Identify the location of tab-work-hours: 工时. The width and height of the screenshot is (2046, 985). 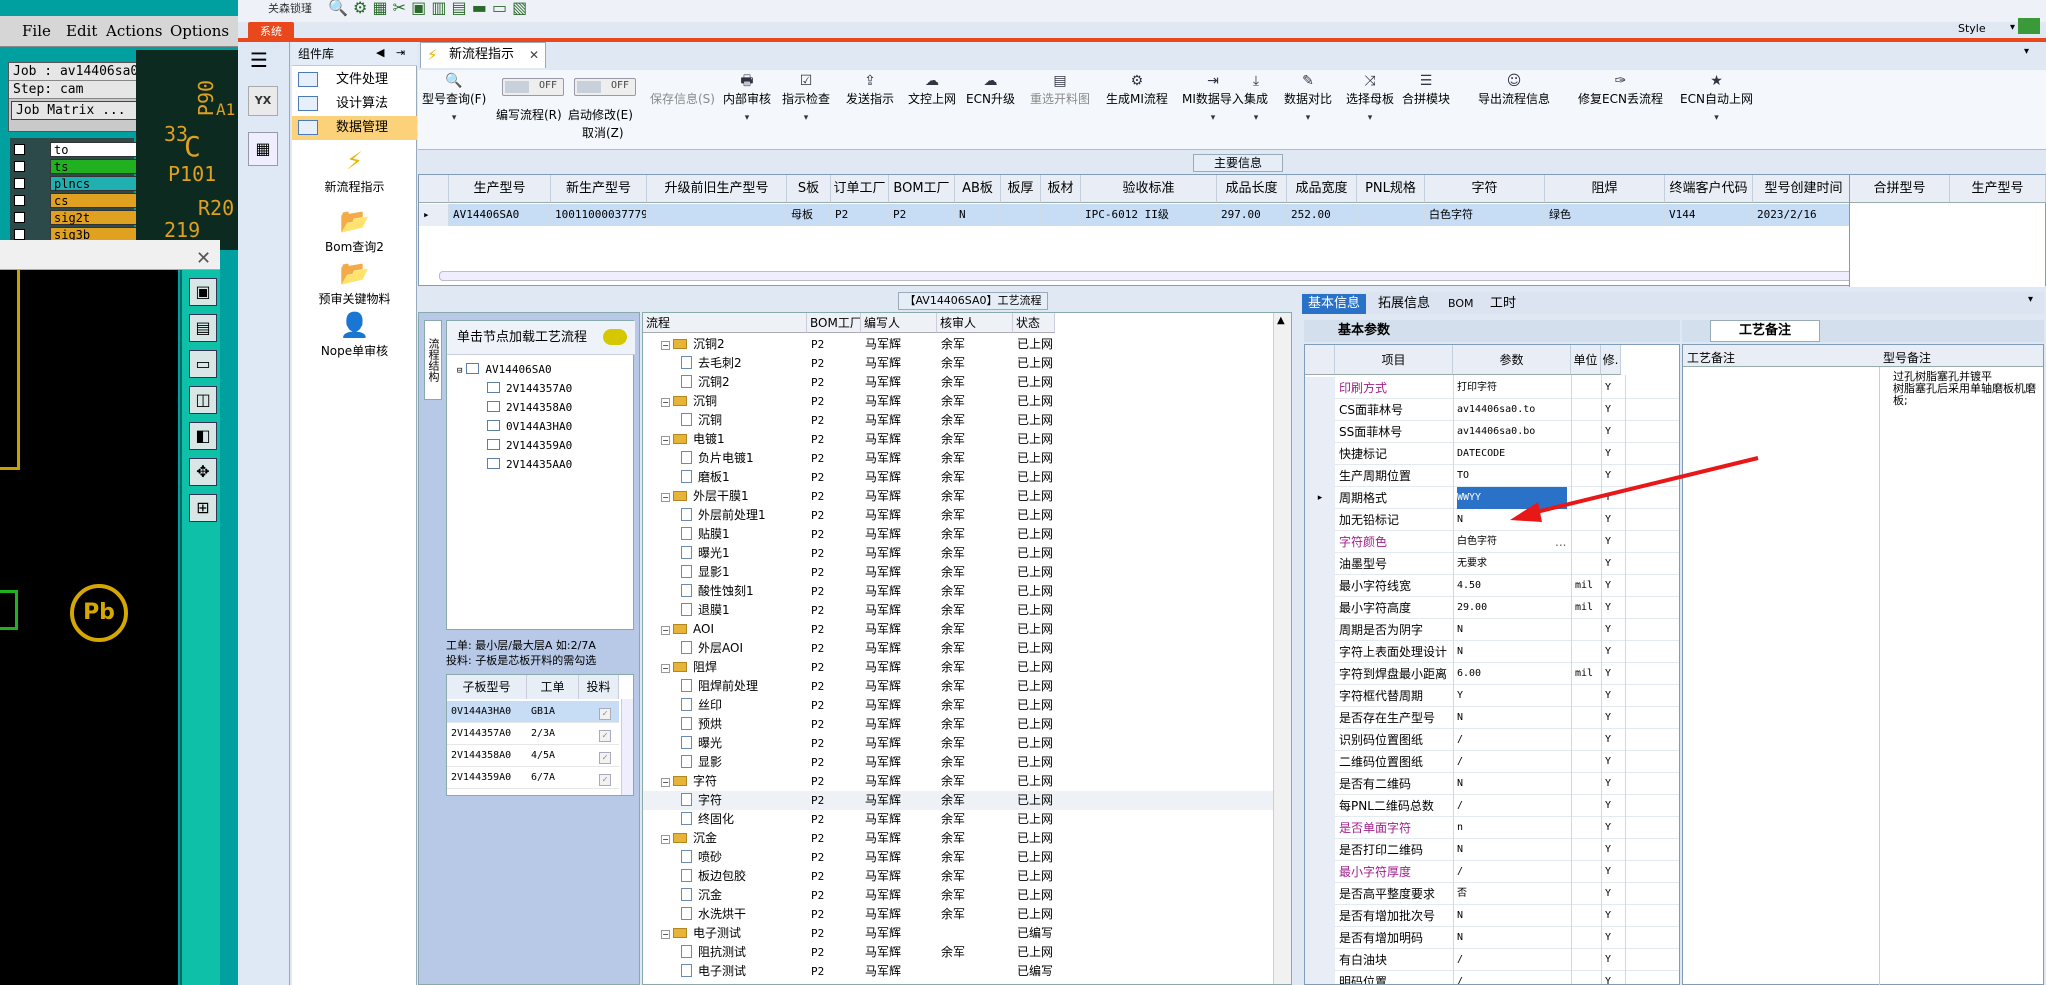
(1503, 304).